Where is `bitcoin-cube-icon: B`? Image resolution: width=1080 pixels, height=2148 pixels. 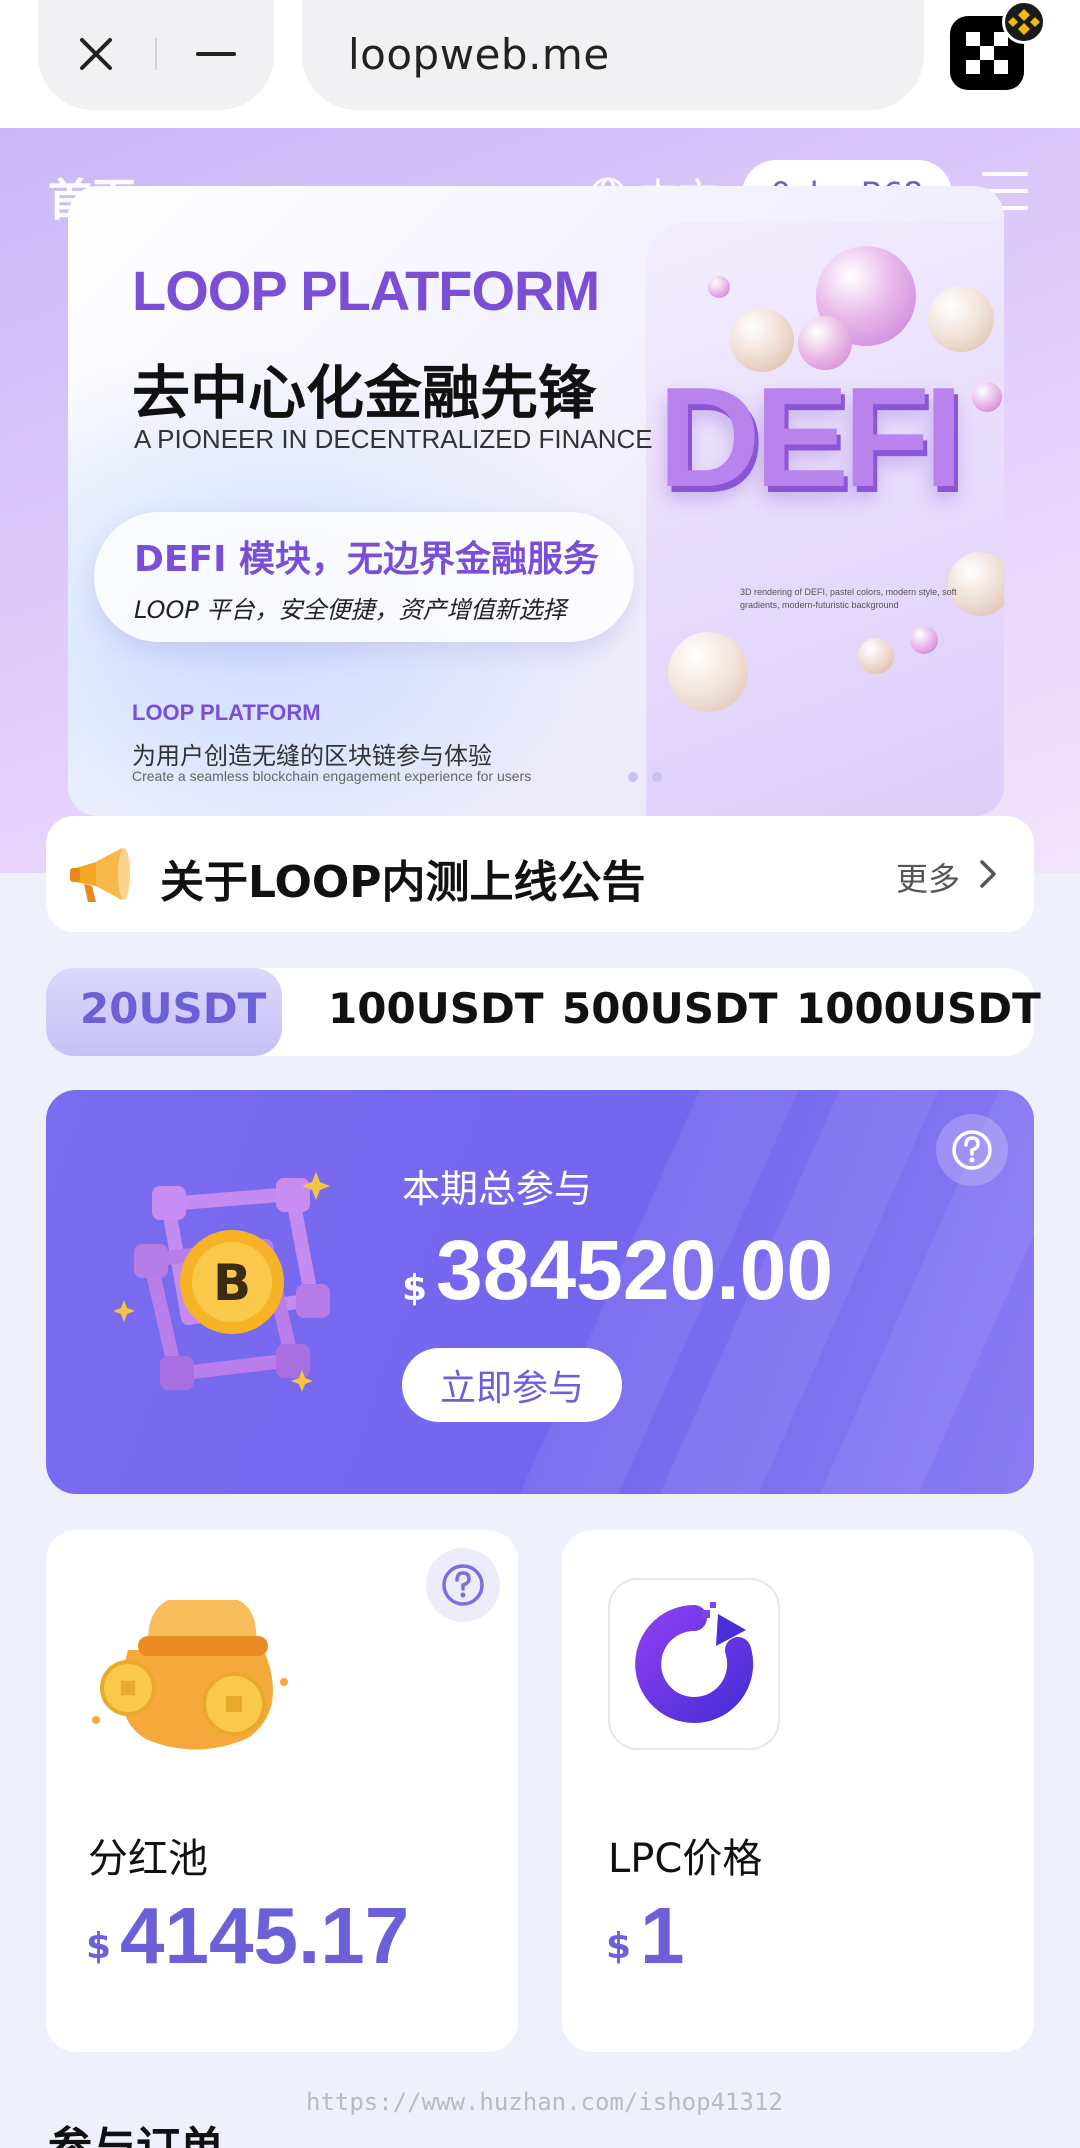
bitcoin-cube-icon: B is located at coordinates (221, 1282).